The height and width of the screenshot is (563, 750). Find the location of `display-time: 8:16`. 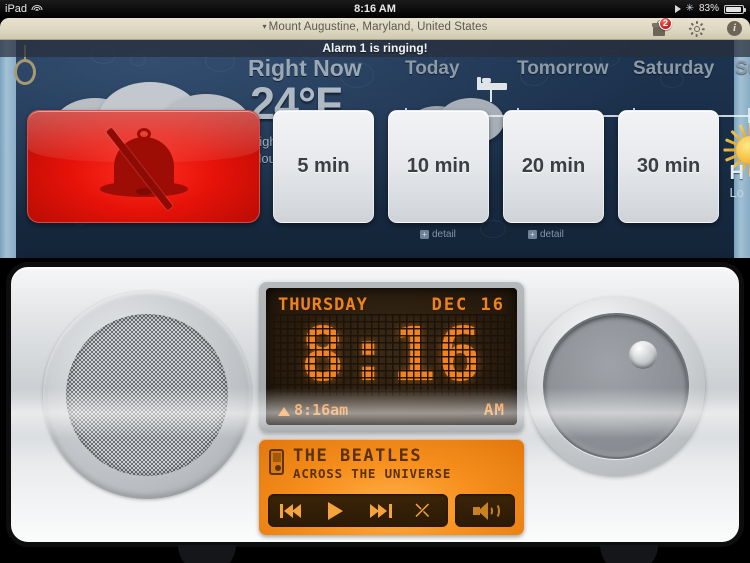

display-time: 8:16 is located at coordinates (391, 355).